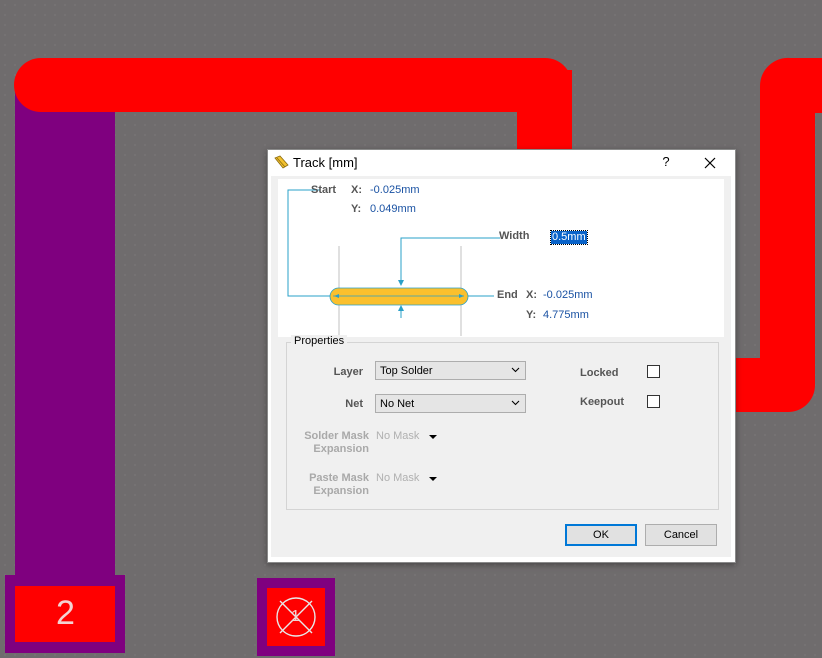  What do you see at coordinates (397, 404) in the screenshot?
I see `net-select-value: No Net` at bounding box center [397, 404].